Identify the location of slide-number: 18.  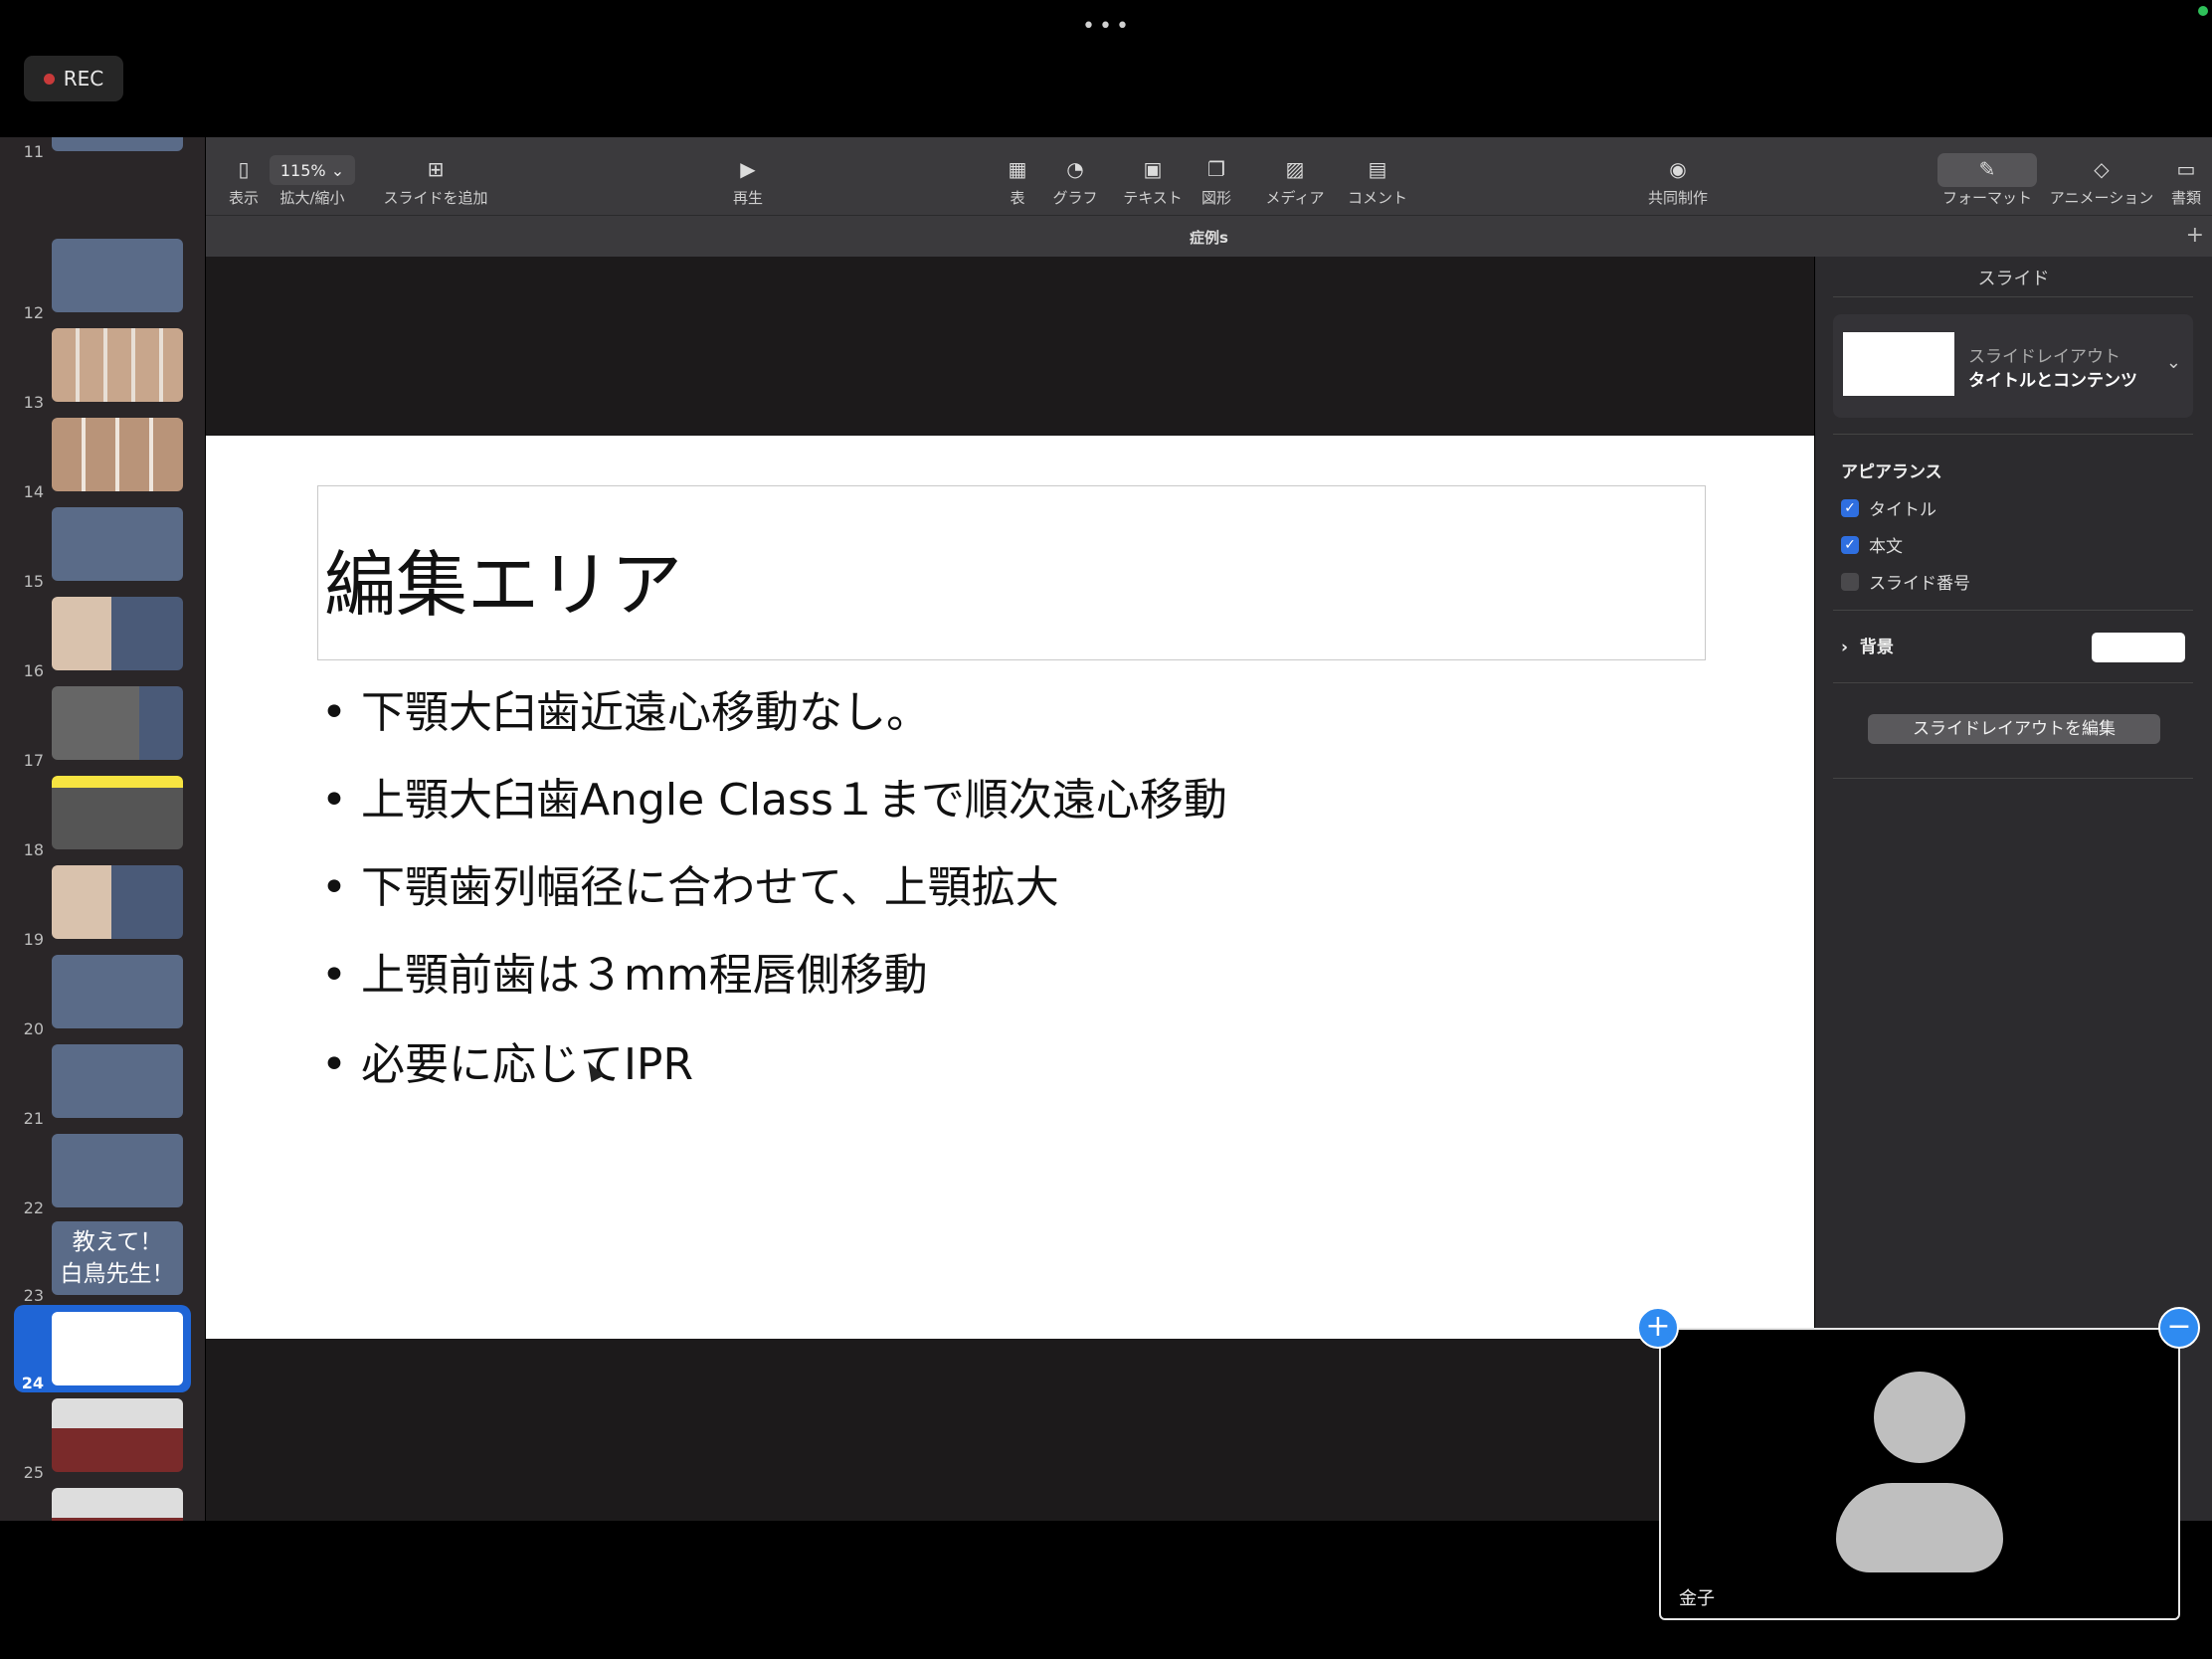
(33, 849).